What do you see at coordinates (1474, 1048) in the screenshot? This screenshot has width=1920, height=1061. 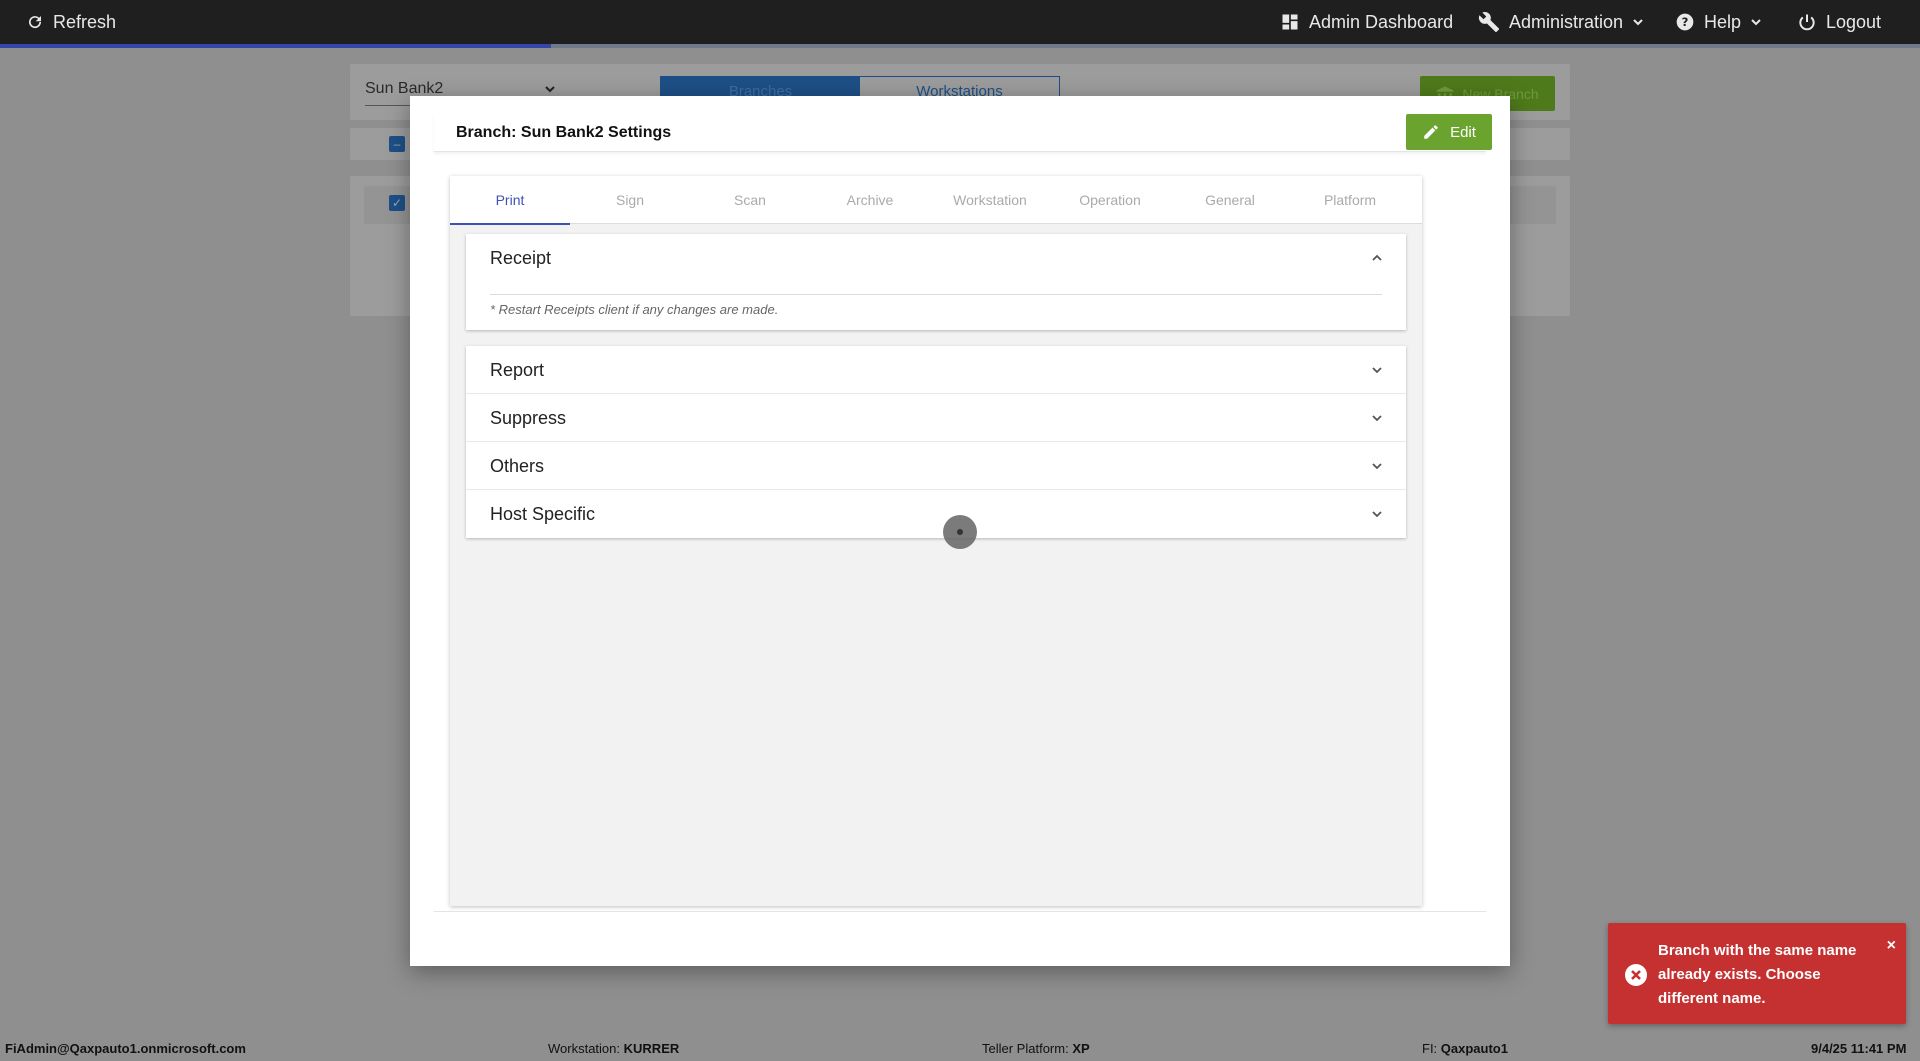 I see `status-fi-value: Qaxpauto1` at bounding box center [1474, 1048].